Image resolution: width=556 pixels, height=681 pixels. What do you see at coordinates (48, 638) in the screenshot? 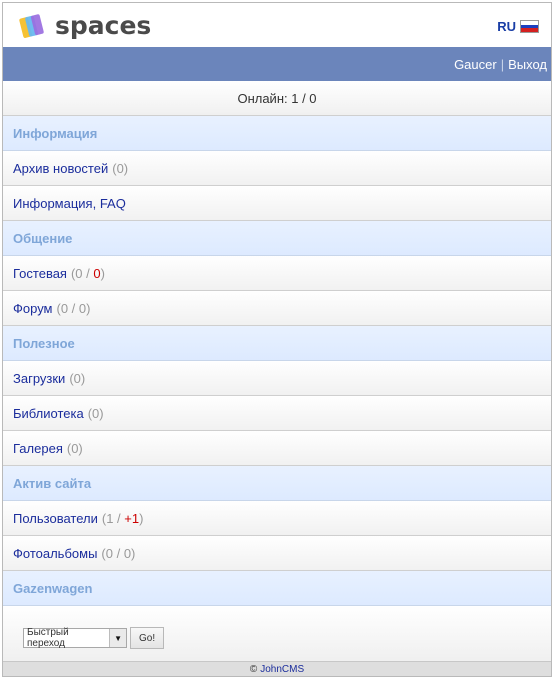
I see `quick-jump-value: Быстрый переход` at bounding box center [48, 638].